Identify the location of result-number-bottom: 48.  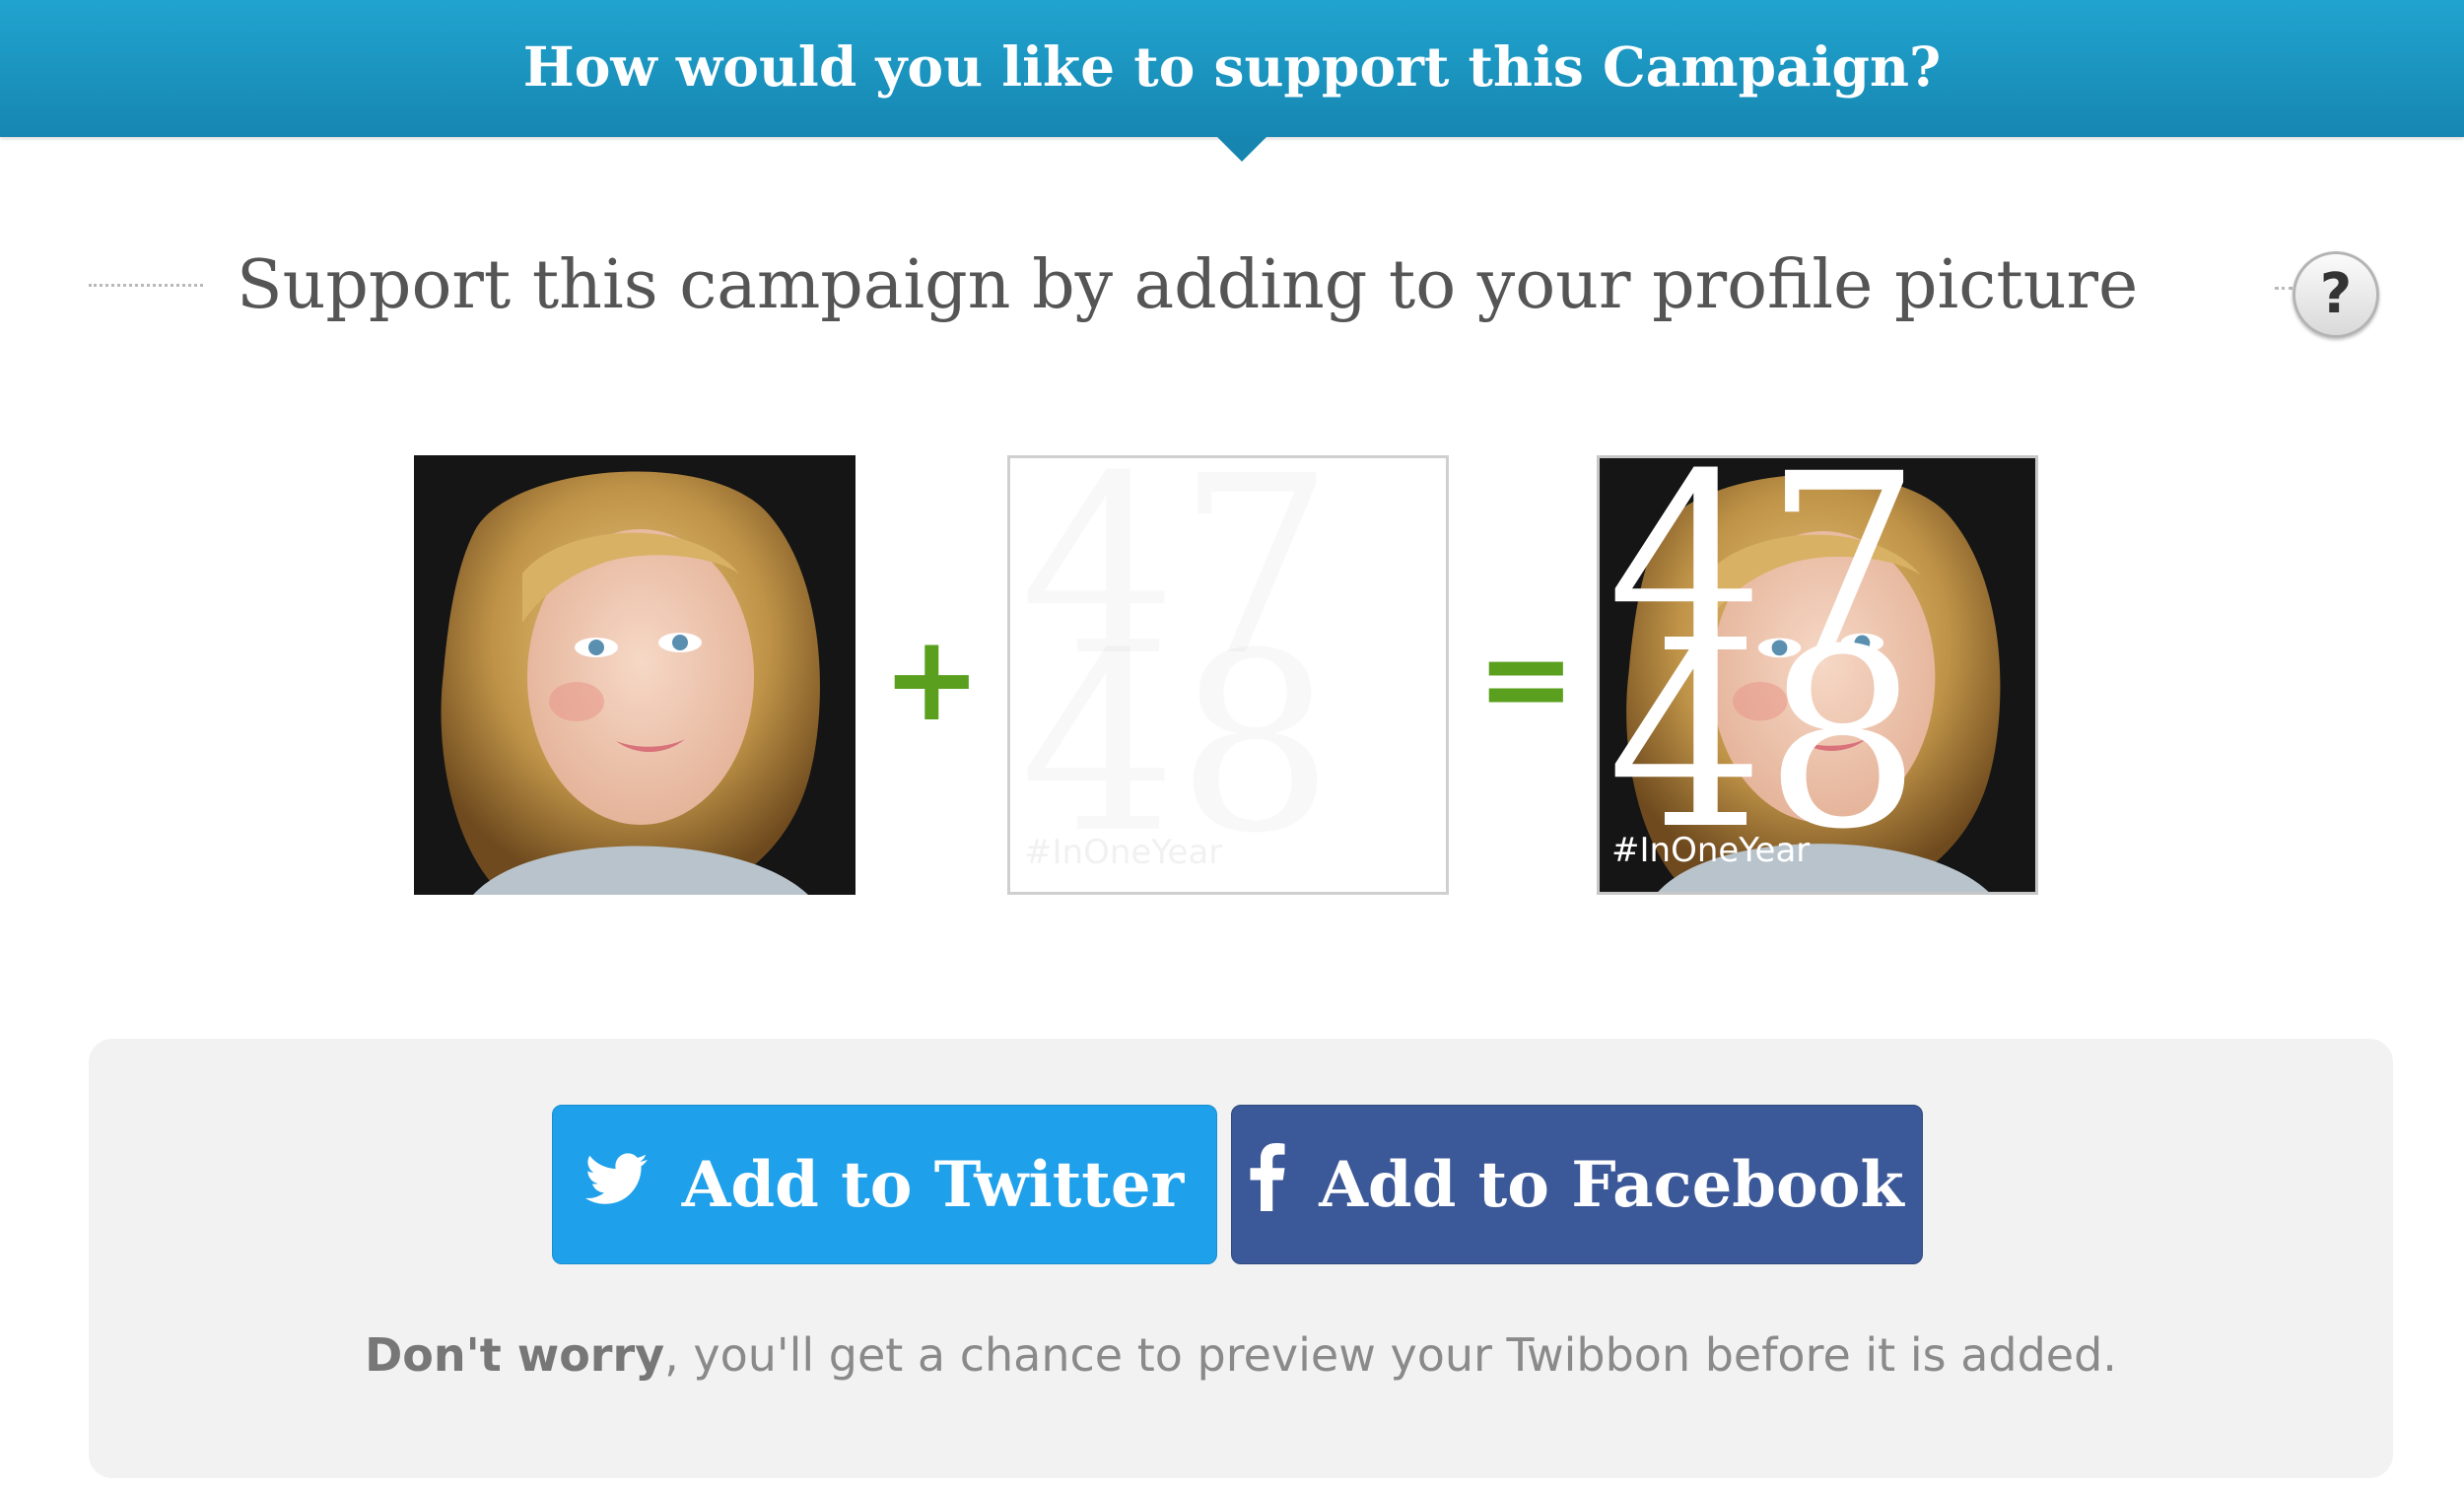
(1765, 739).